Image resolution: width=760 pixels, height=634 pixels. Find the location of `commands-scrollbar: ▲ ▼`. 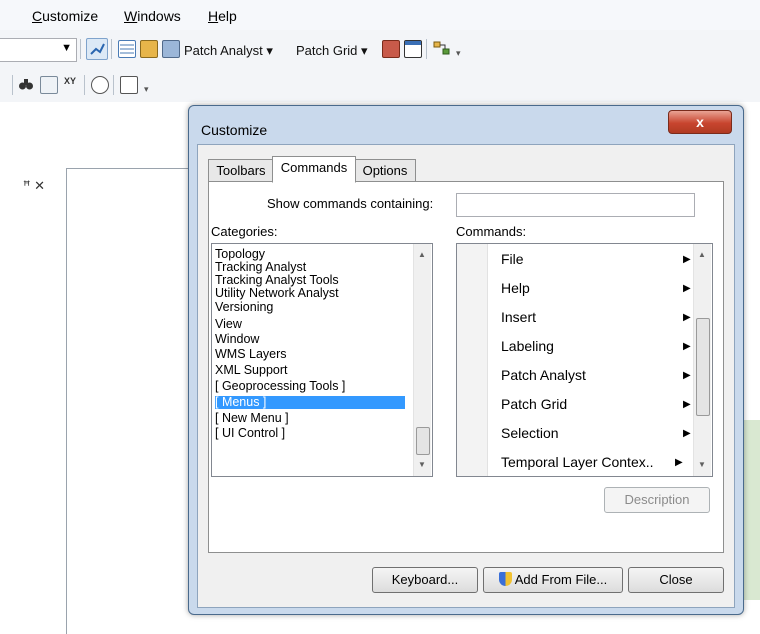

commands-scrollbar: ▲ ▼ is located at coordinates (702, 360).